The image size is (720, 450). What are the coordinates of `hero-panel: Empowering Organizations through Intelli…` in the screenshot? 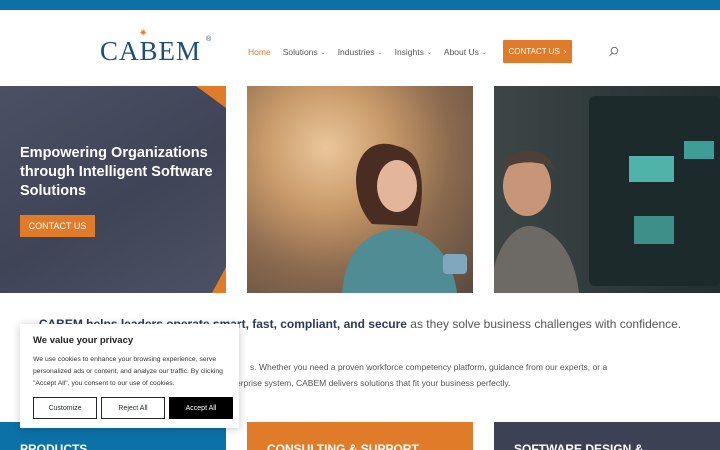 It's located at (113, 189).